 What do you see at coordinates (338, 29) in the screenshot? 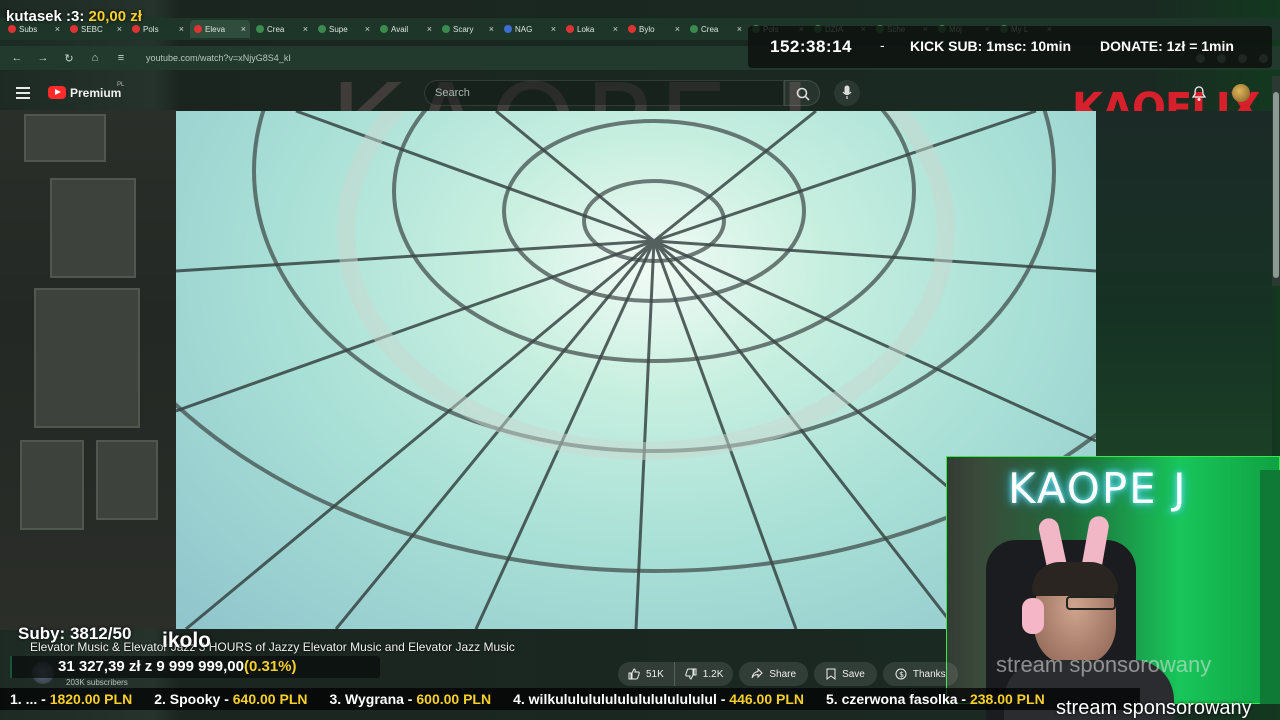
I see `tab-label: Supe` at bounding box center [338, 29].